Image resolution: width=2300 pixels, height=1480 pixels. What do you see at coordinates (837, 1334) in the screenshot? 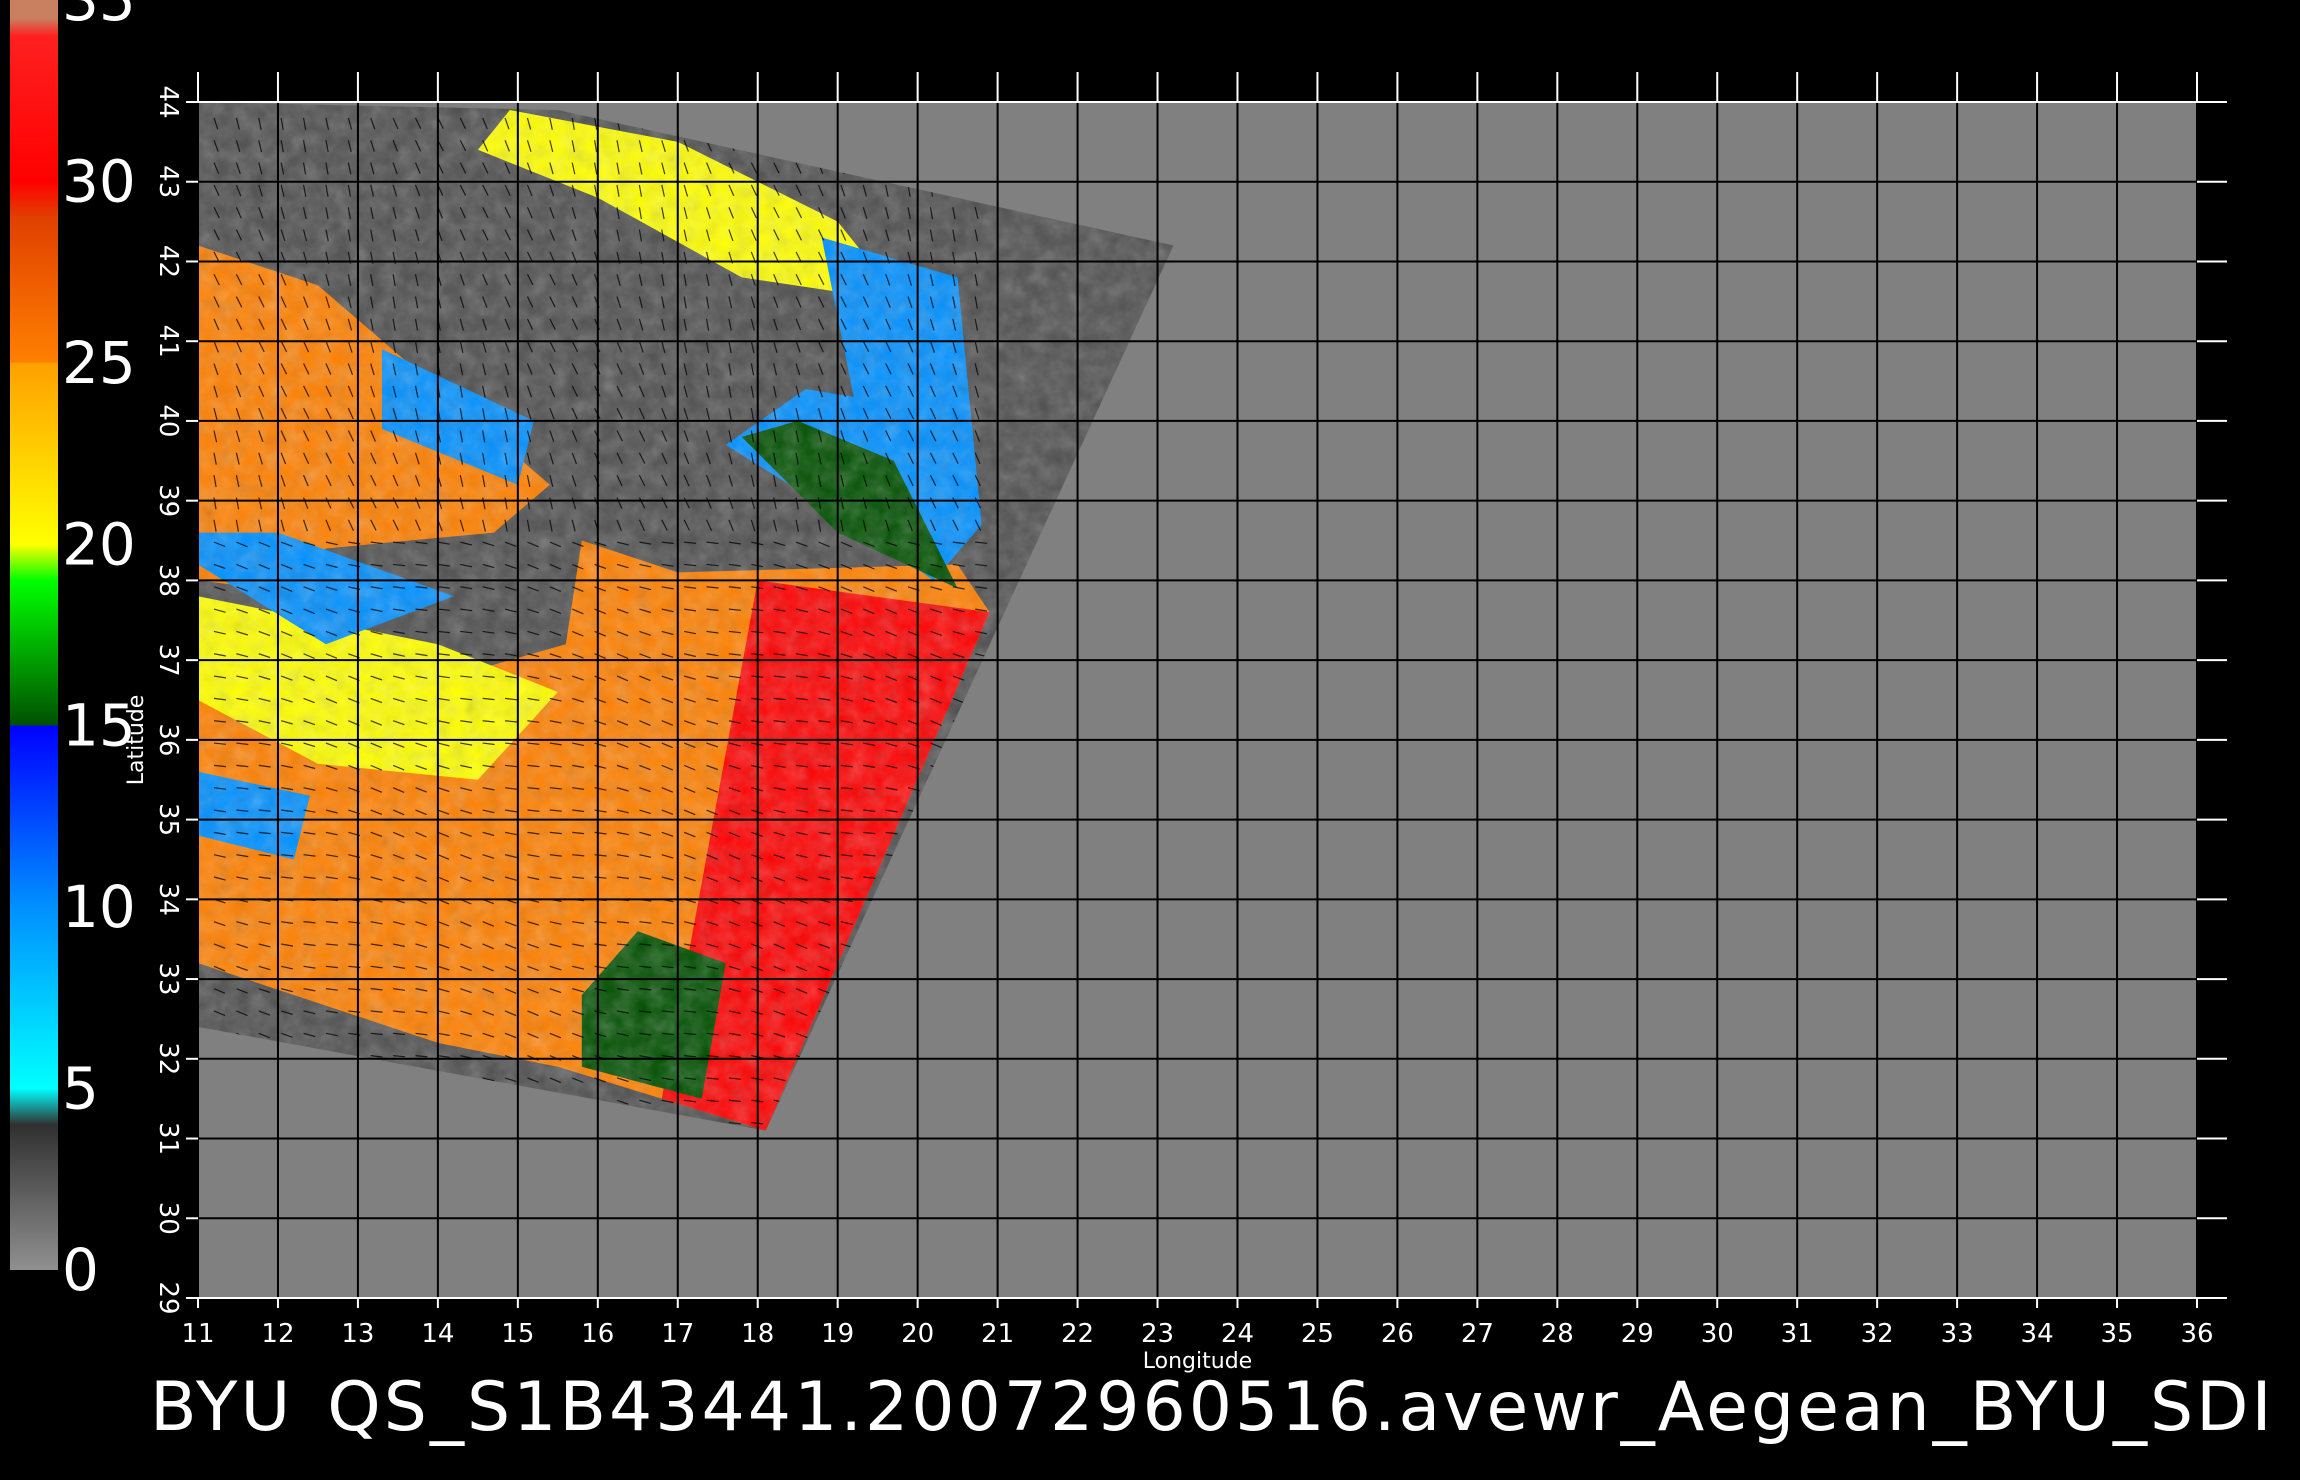
I see `lon-tick-label: 19` at bounding box center [837, 1334].